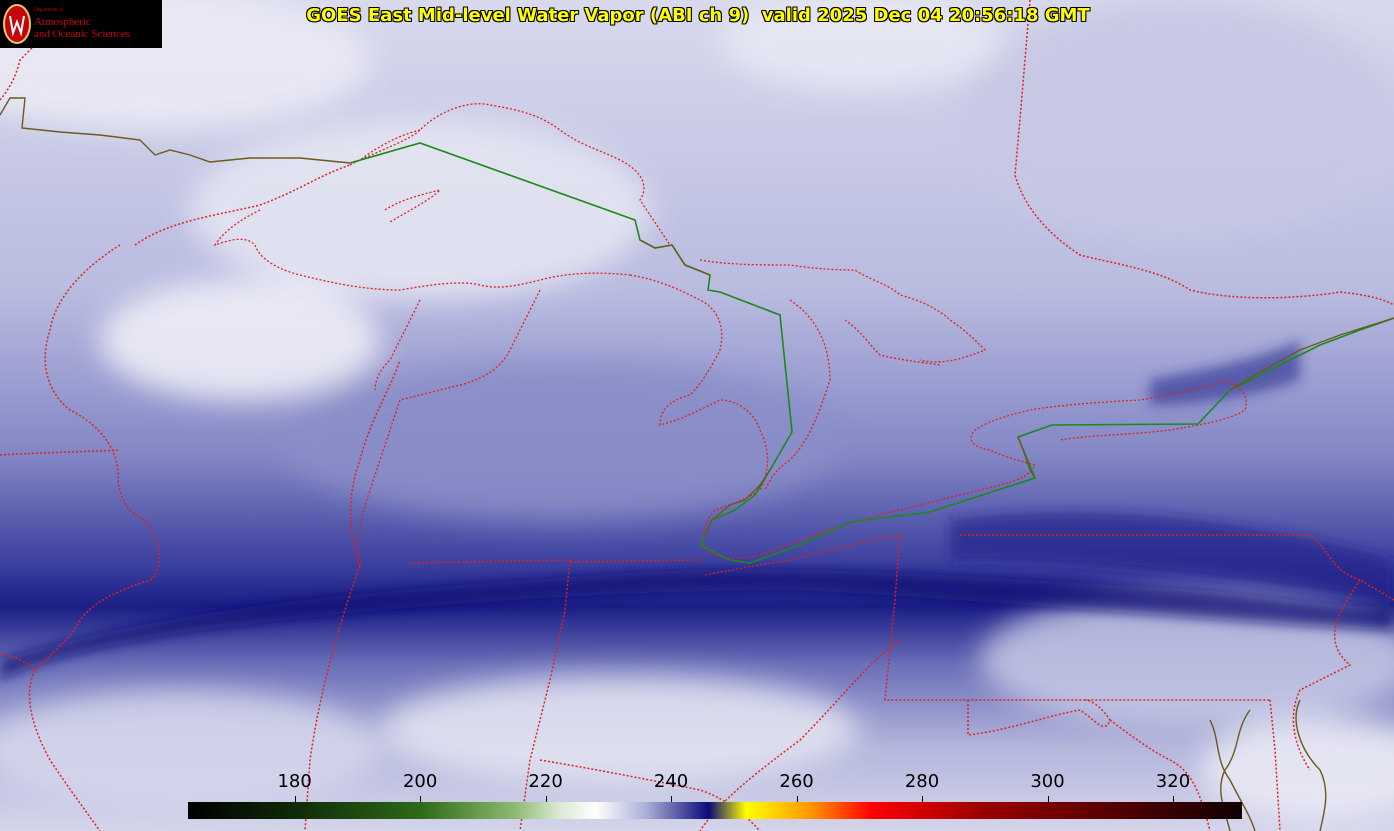 The image size is (1394, 831). I want to click on colorbar-tick-label: 240, so click(671, 781).